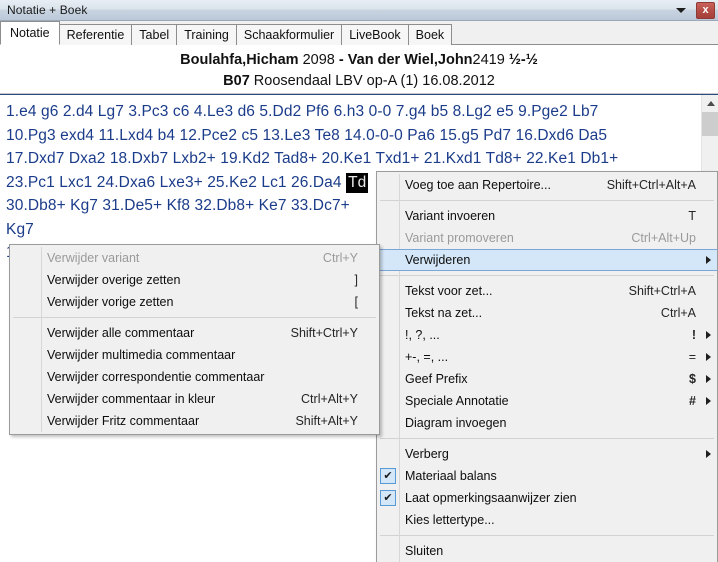 The image size is (718, 562). I want to click on menu-item-verwijder-vorige-zetten: Verwijder vorige zetten [, so click(194, 302).